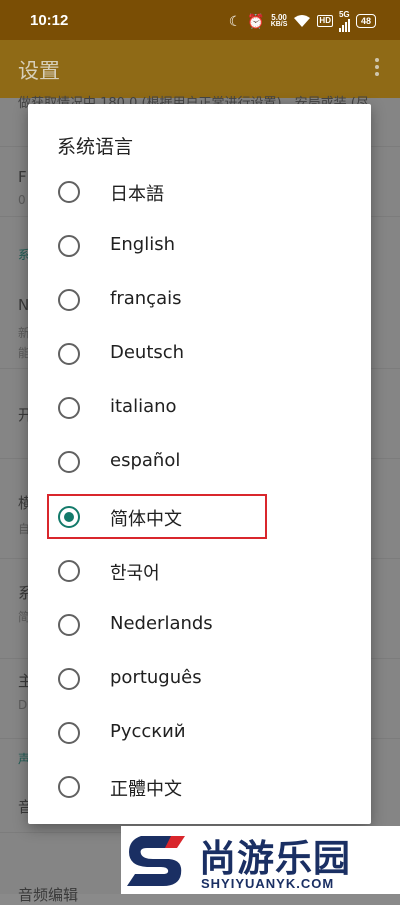  What do you see at coordinates (156, 677) in the screenshot?
I see `option-label: português` at bounding box center [156, 677].